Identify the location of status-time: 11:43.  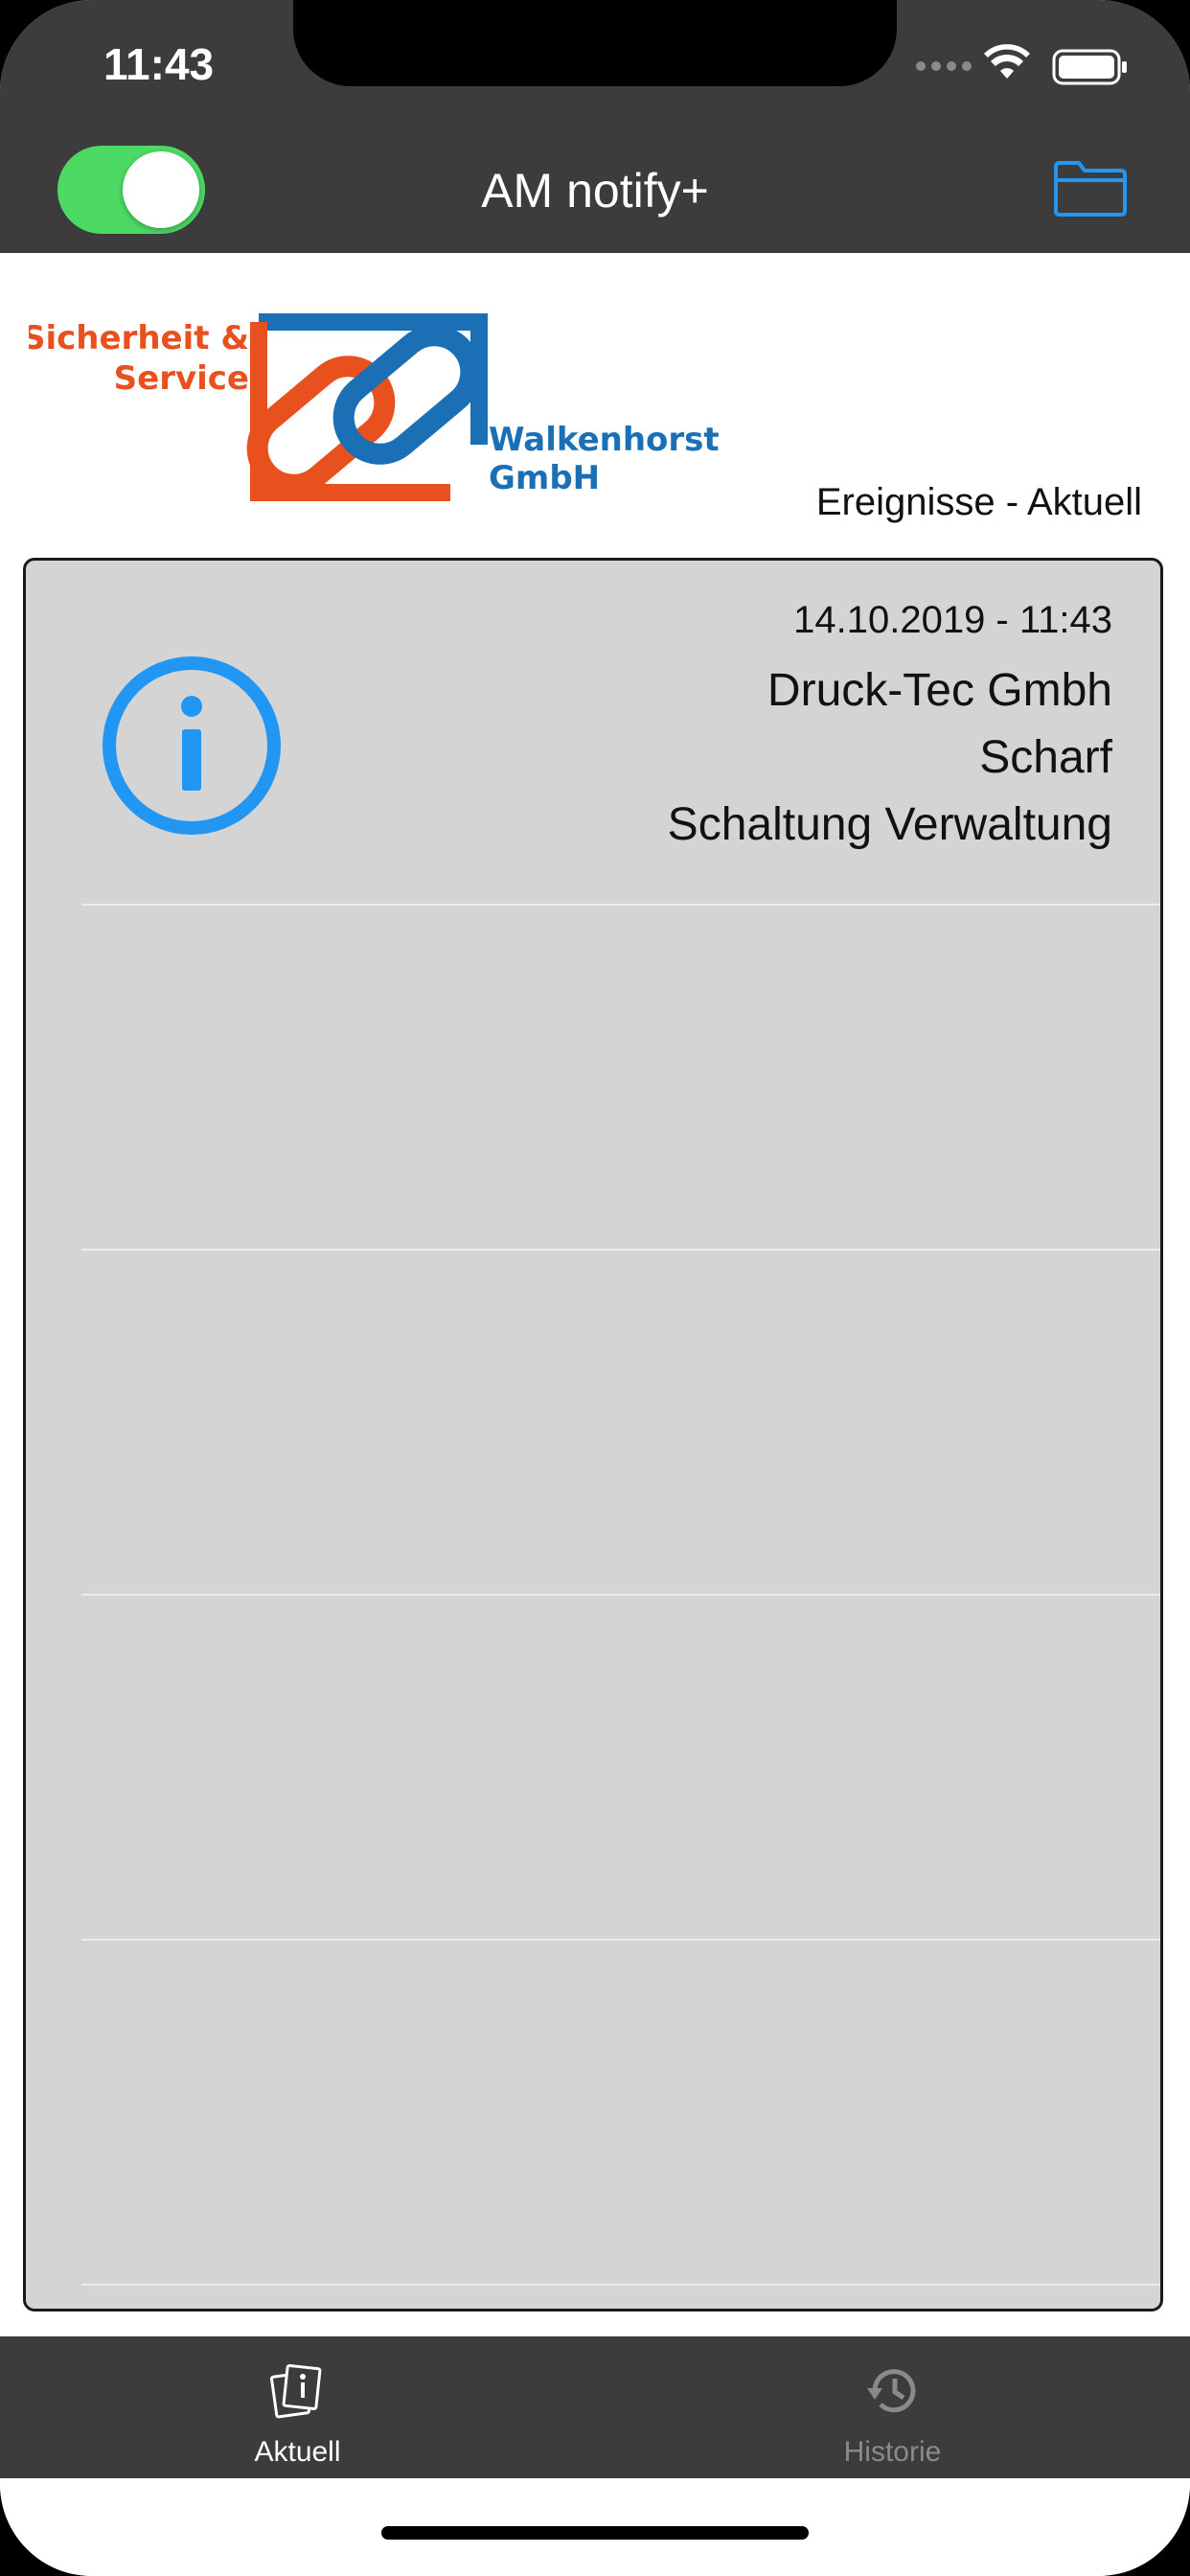
(159, 64).